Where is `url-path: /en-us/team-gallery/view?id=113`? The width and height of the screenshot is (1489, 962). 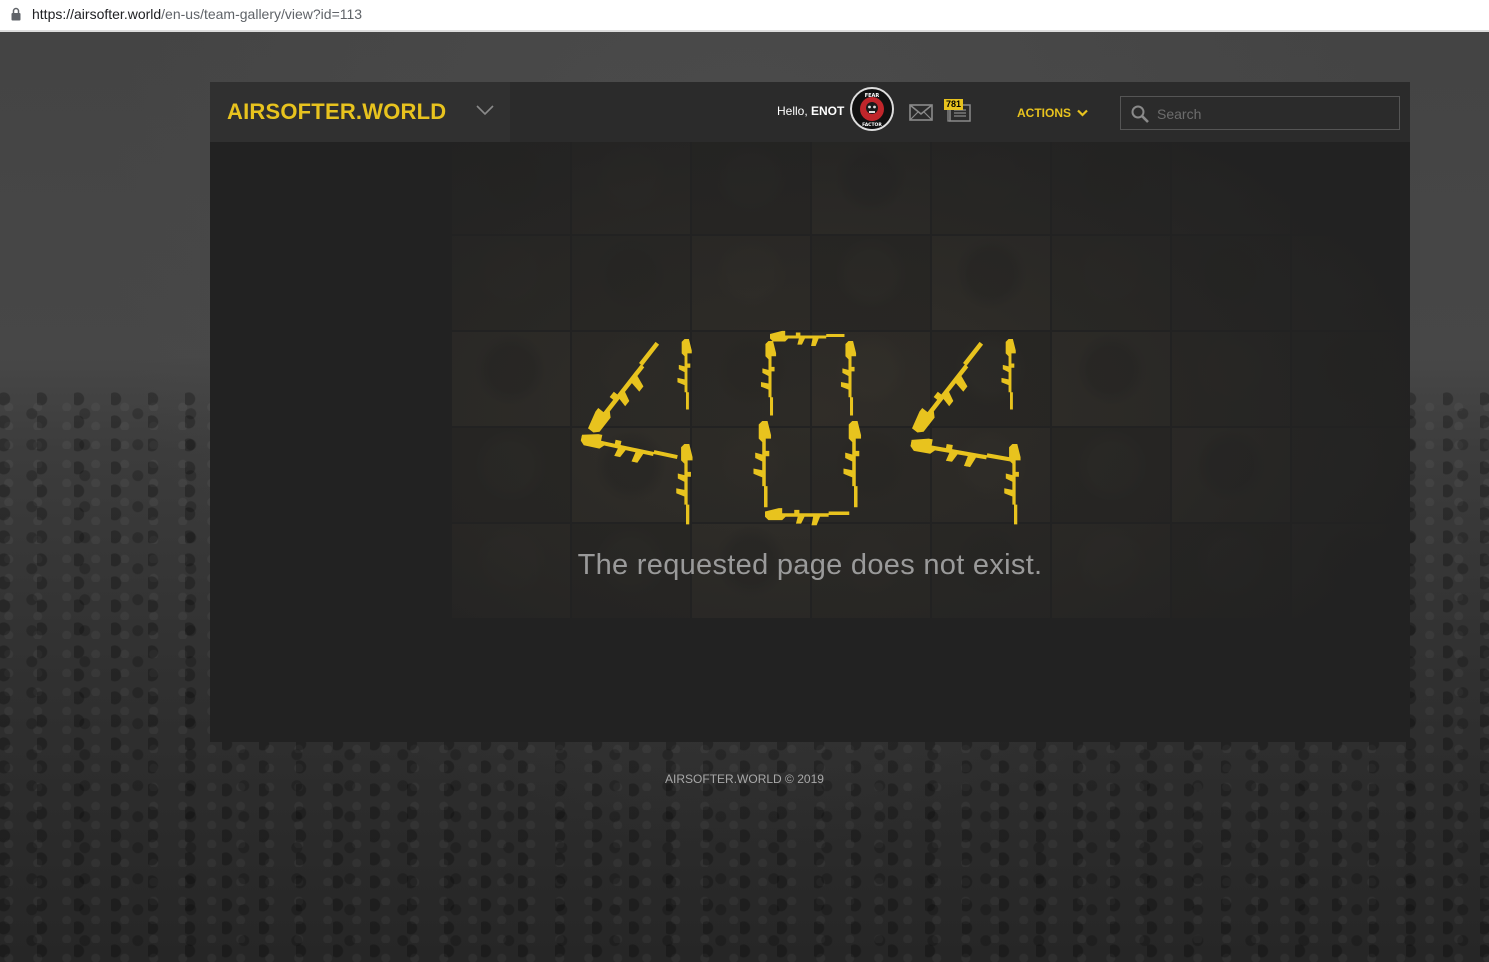 url-path: /en-us/team-gallery/view?id=113 is located at coordinates (262, 14).